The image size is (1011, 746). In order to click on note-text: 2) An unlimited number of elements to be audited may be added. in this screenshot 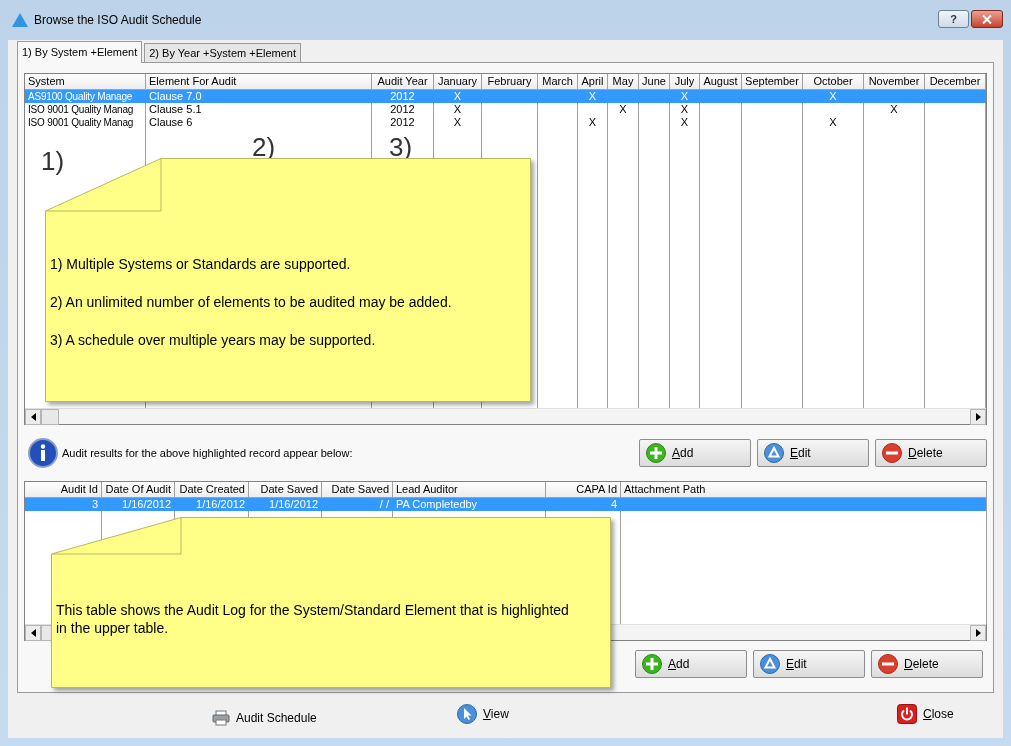, I will do `click(251, 302)`.